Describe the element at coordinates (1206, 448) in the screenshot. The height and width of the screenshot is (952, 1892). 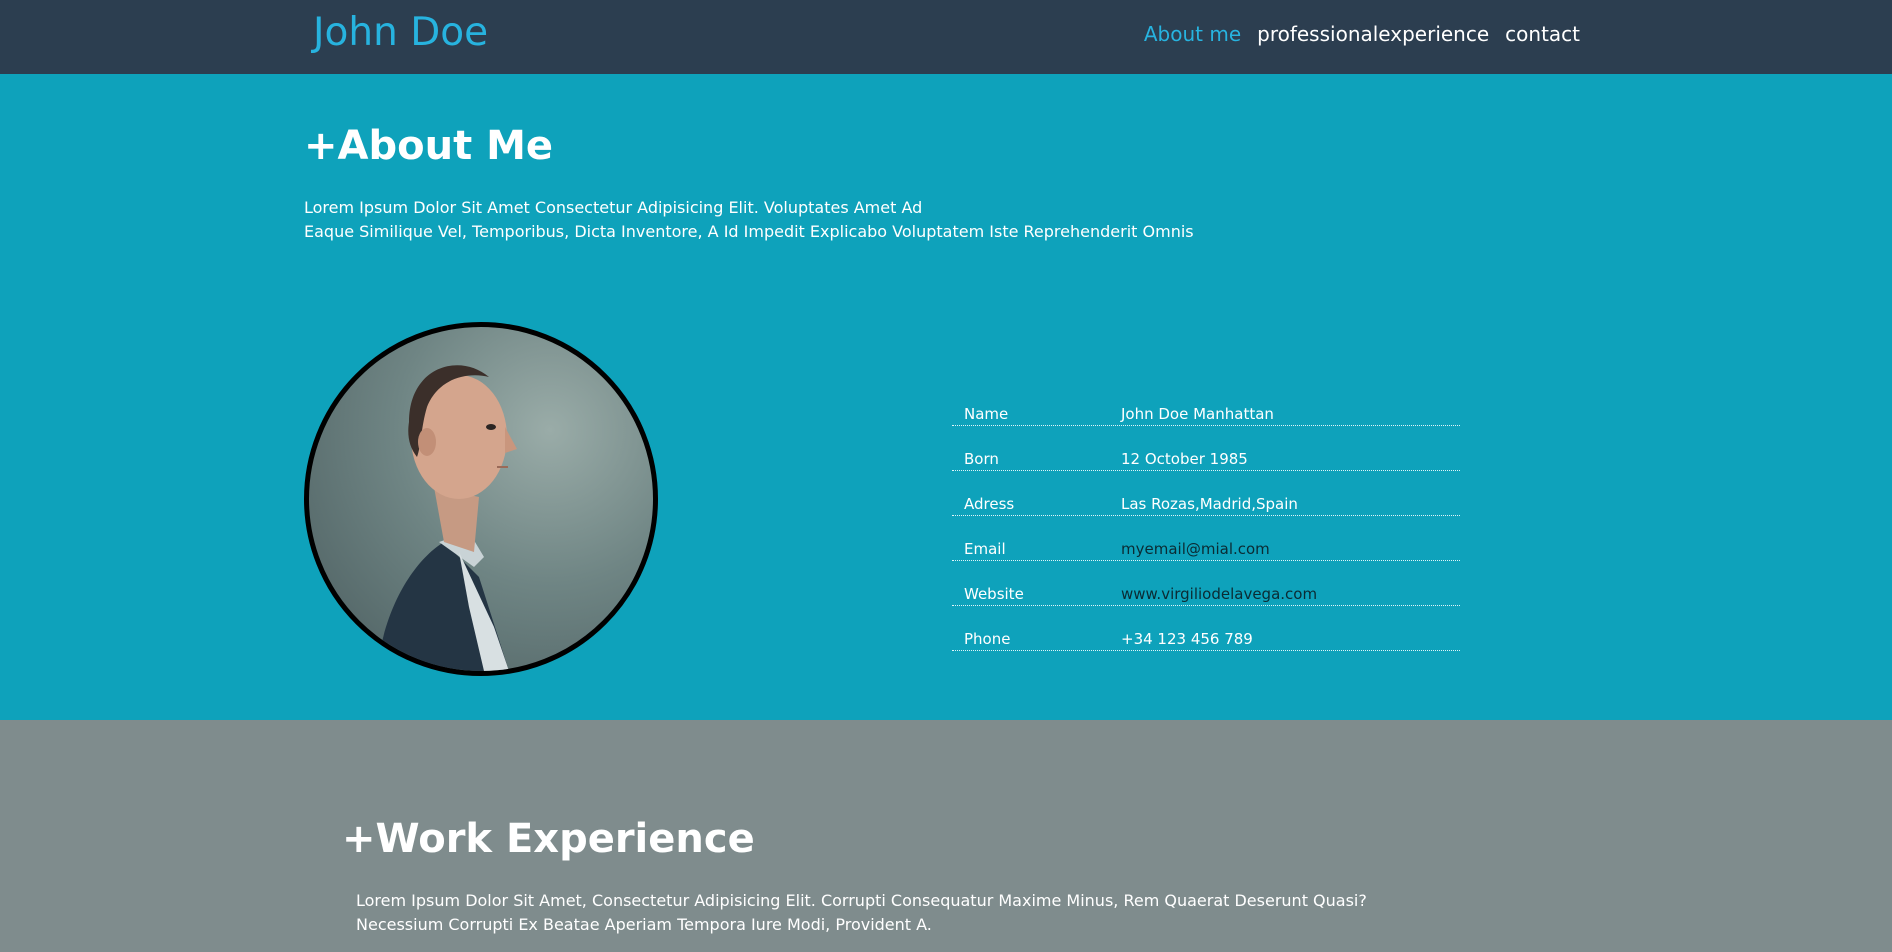
I see `info-row-born: Born 12 October 1985` at that location.